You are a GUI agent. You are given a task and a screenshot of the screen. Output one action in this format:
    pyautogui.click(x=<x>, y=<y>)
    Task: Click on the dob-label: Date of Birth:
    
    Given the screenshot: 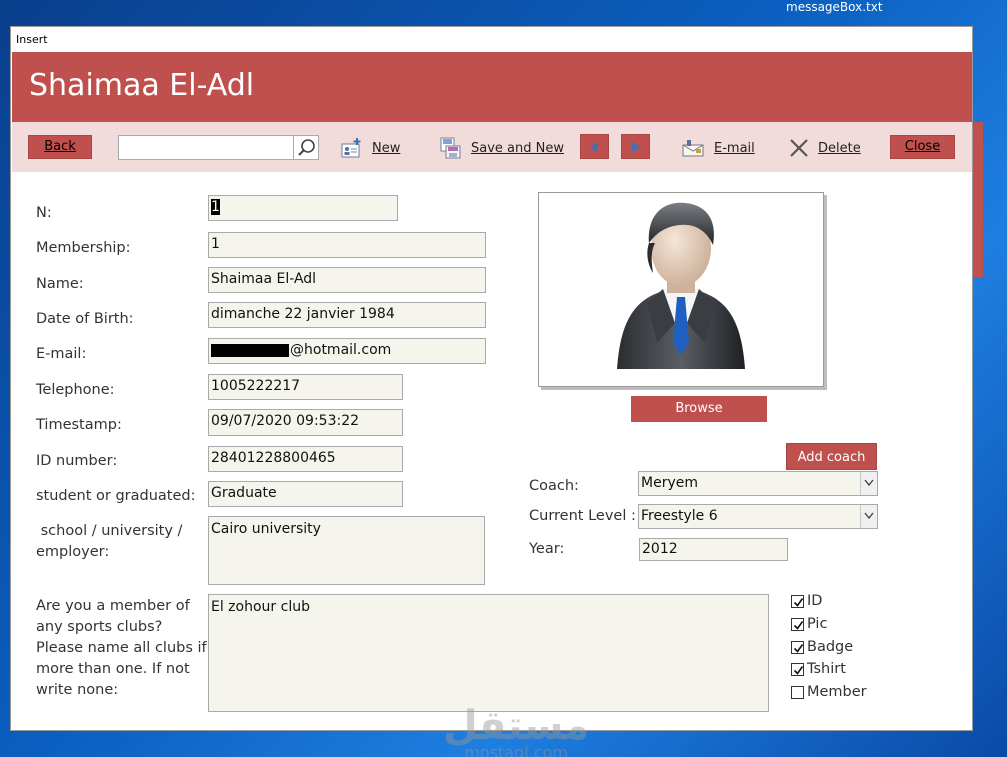 What is the action you would take?
    pyautogui.click(x=85, y=319)
    